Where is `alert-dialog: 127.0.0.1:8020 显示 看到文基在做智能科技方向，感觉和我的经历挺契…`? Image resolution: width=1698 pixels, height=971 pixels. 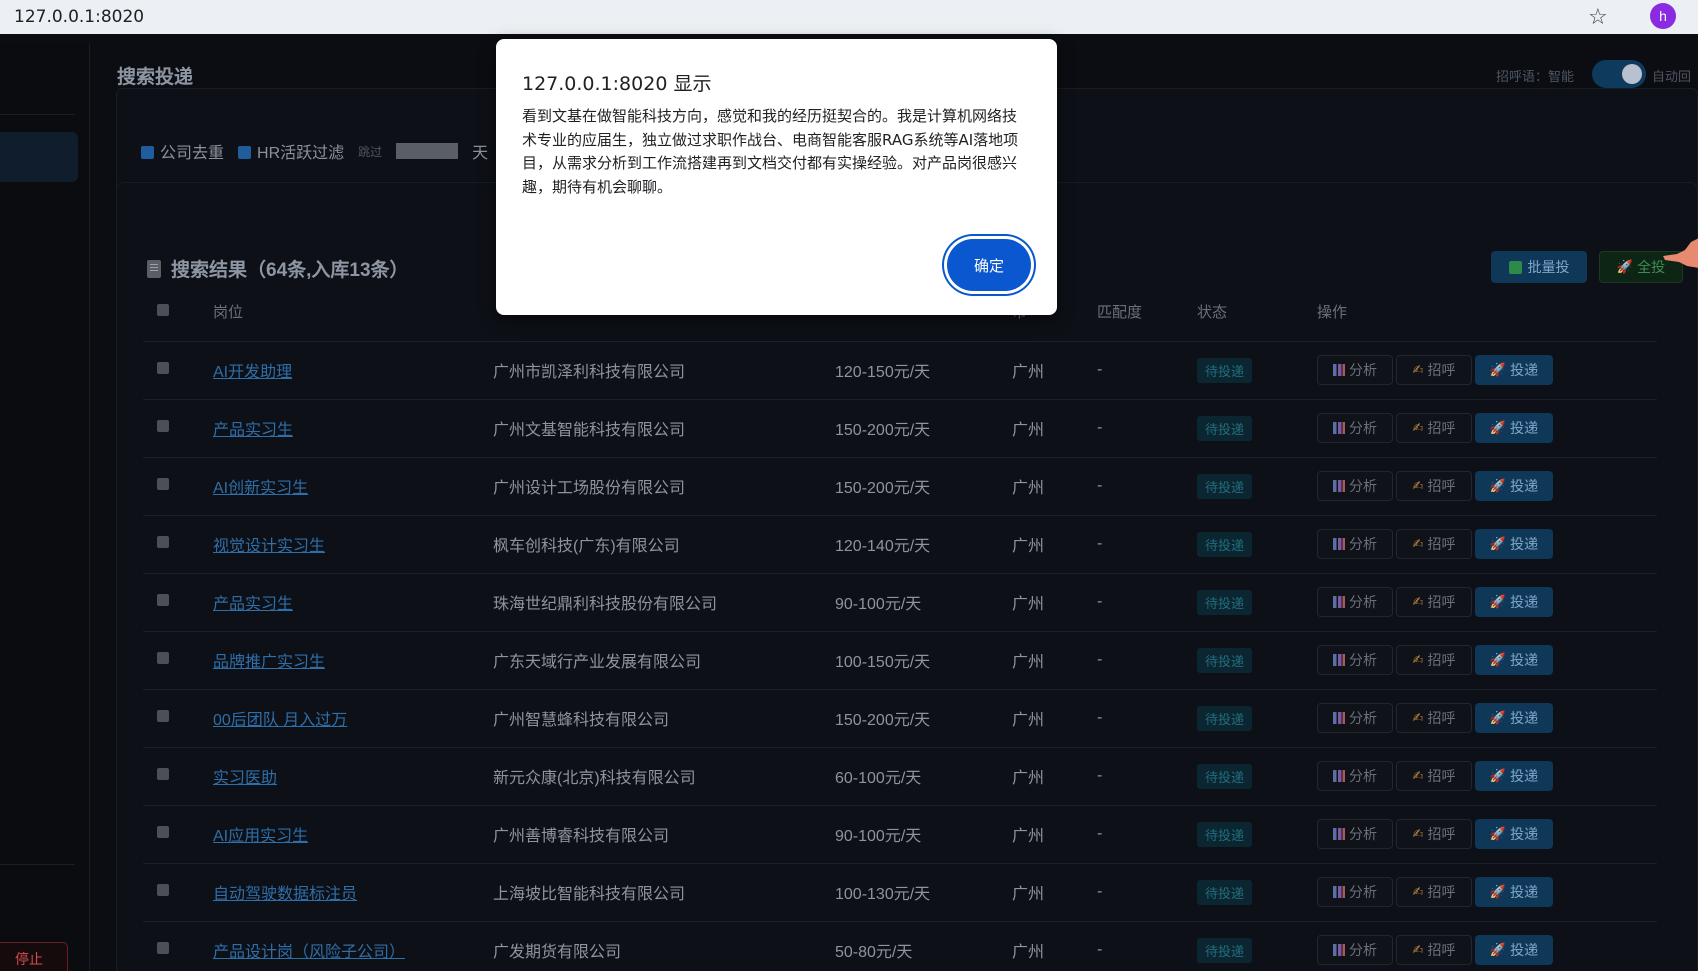 alert-dialog: 127.0.0.1:8020 显示 看到文基在做智能科技方向，感觉和我的经历挺契… is located at coordinates (776, 177).